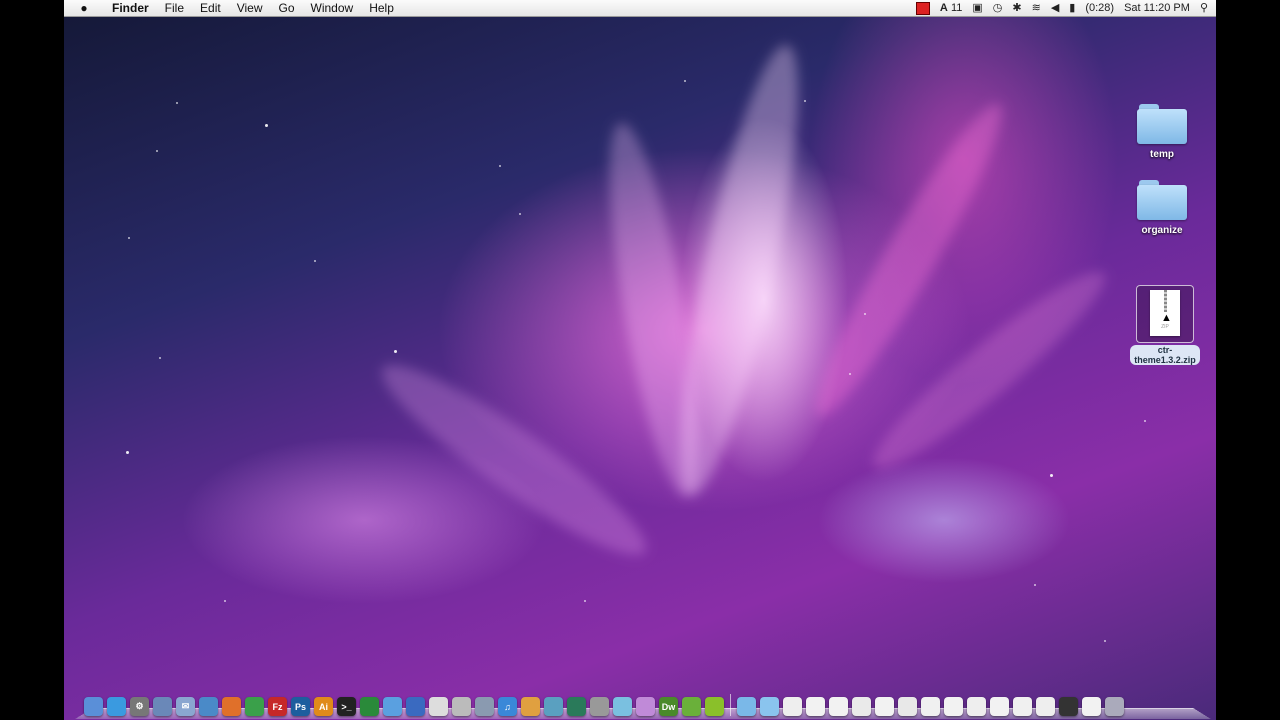 The width and height of the screenshot is (1280, 720). I want to click on desktop-folder-organize: organize, so click(1162, 209).